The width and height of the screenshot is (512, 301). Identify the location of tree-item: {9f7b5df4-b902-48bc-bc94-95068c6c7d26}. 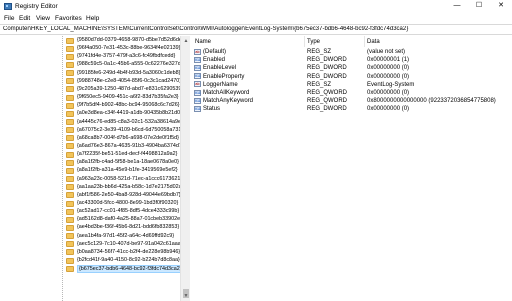
(90, 105).